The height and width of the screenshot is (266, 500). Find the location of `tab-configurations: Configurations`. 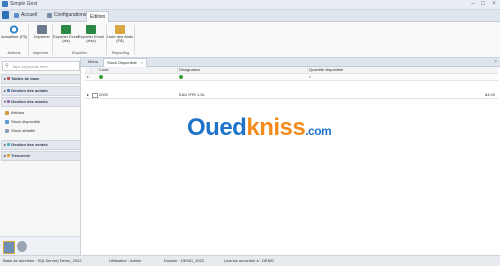

tab-configurations: Configurations is located at coordinates (66, 15).